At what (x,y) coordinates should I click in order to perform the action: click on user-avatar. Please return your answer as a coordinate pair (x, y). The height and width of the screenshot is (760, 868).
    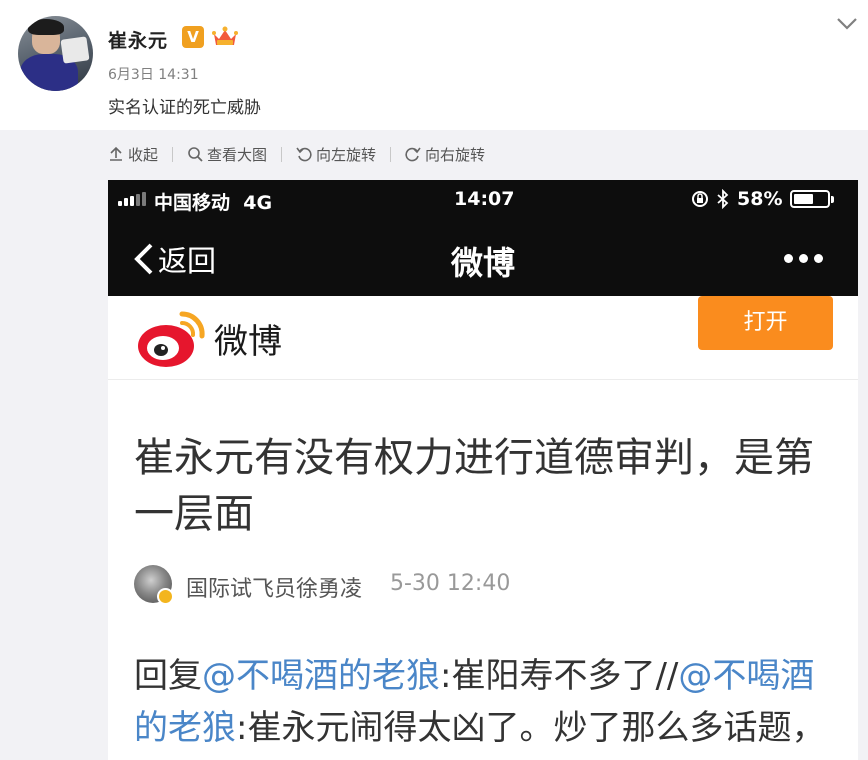
    Looking at the image, I should click on (55, 53).